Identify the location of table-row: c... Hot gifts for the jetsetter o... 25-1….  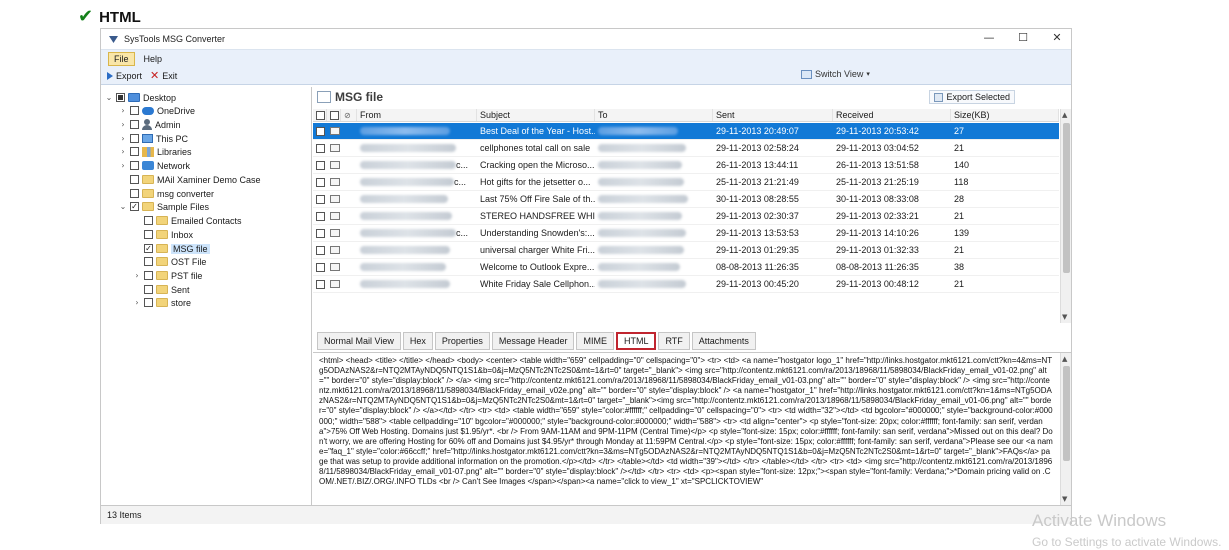
(686, 182).